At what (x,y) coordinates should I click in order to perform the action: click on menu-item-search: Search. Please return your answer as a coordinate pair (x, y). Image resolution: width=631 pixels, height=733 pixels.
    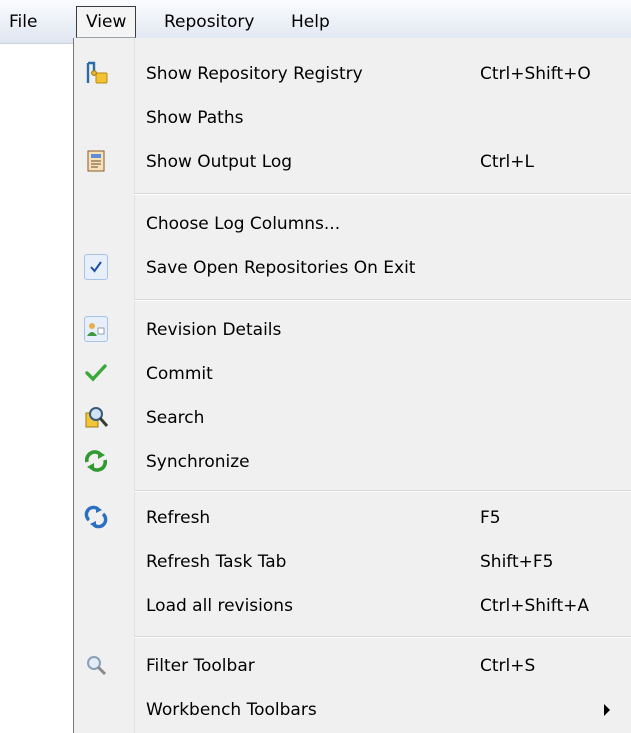
    Looking at the image, I should click on (352, 418).